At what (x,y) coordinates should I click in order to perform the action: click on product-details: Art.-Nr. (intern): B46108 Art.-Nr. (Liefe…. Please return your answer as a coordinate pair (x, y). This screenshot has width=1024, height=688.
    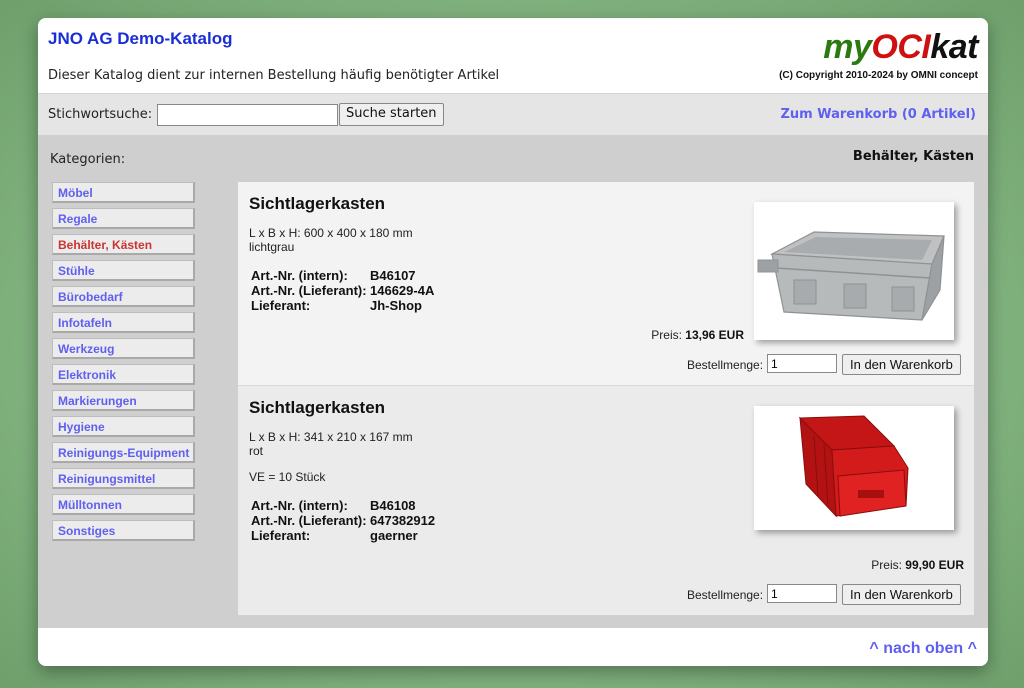
    Looking at the image, I should click on (343, 520).